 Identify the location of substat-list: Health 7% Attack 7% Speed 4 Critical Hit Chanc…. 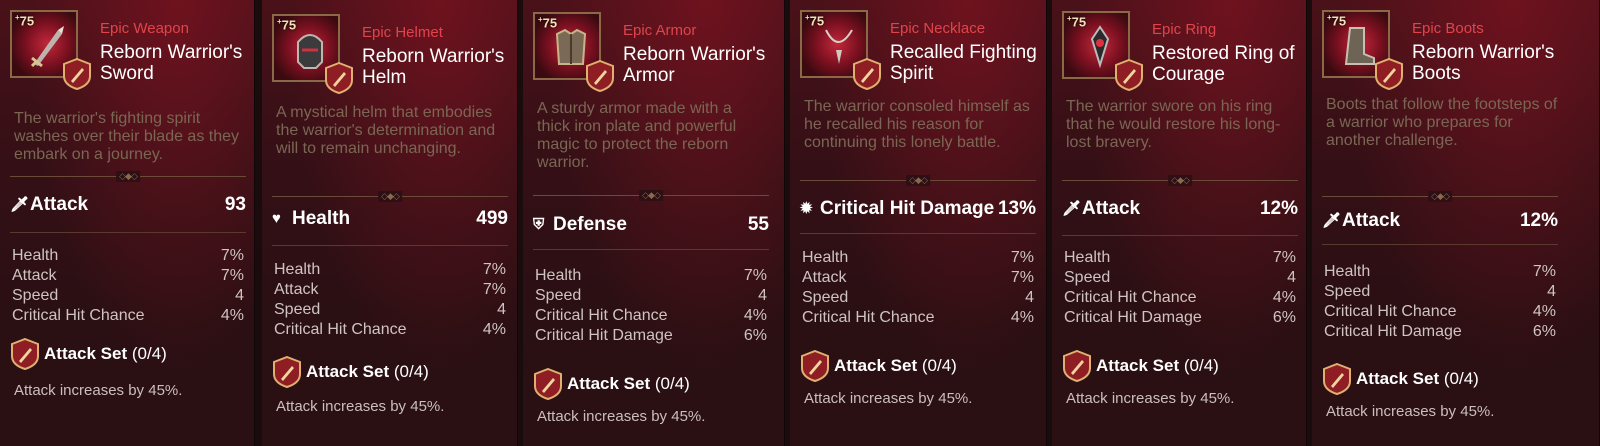
(918, 288).